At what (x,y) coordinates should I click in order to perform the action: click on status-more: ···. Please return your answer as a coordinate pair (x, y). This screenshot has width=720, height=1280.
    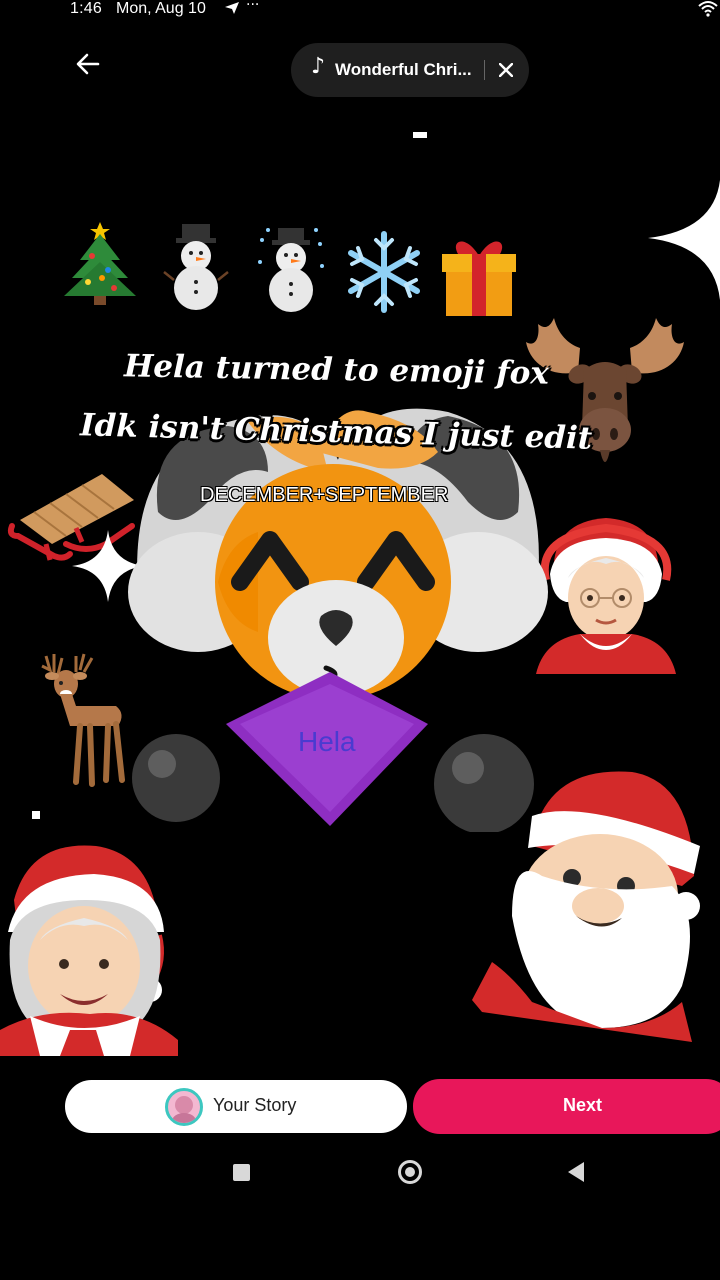
    Looking at the image, I should click on (253, 6).